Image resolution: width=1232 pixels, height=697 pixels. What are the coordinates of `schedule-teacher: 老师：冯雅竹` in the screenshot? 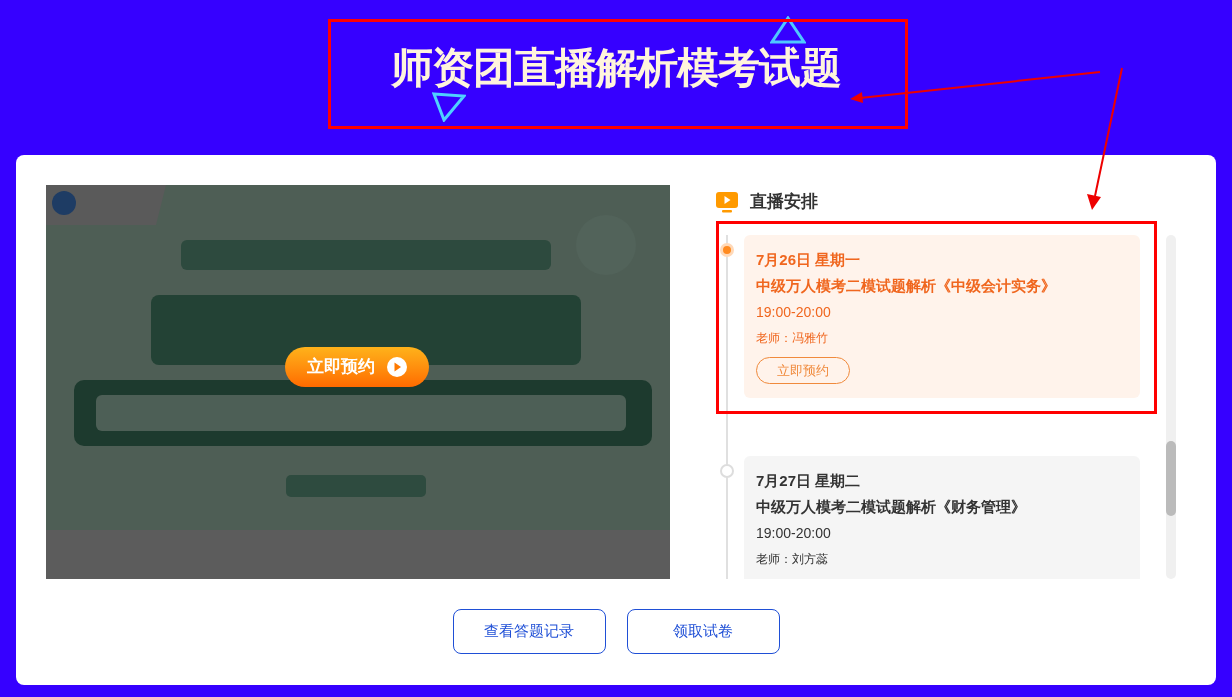 It's located at (792, 338).